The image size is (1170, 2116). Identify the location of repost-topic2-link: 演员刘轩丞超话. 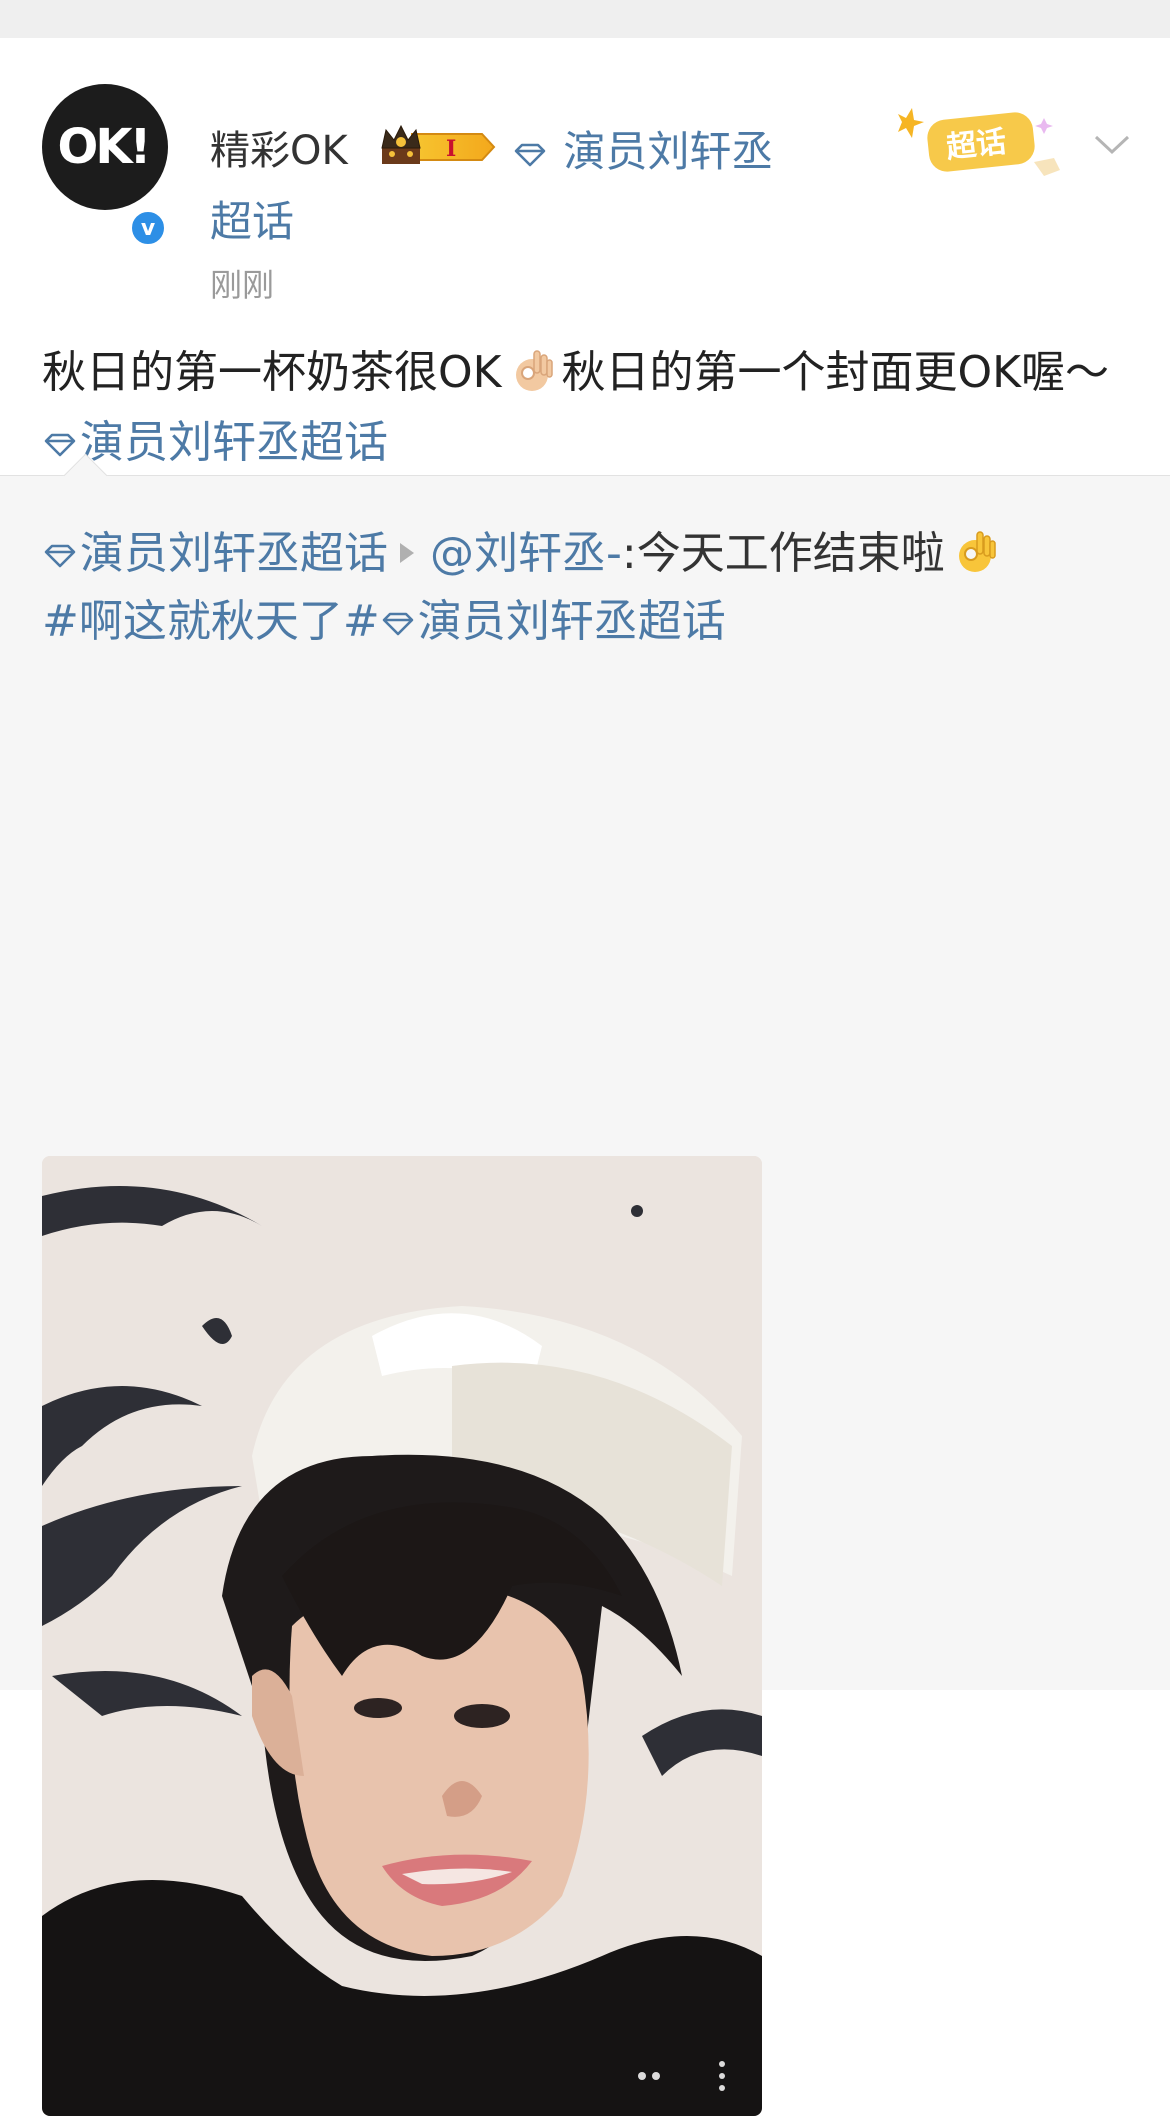
(553, 621).